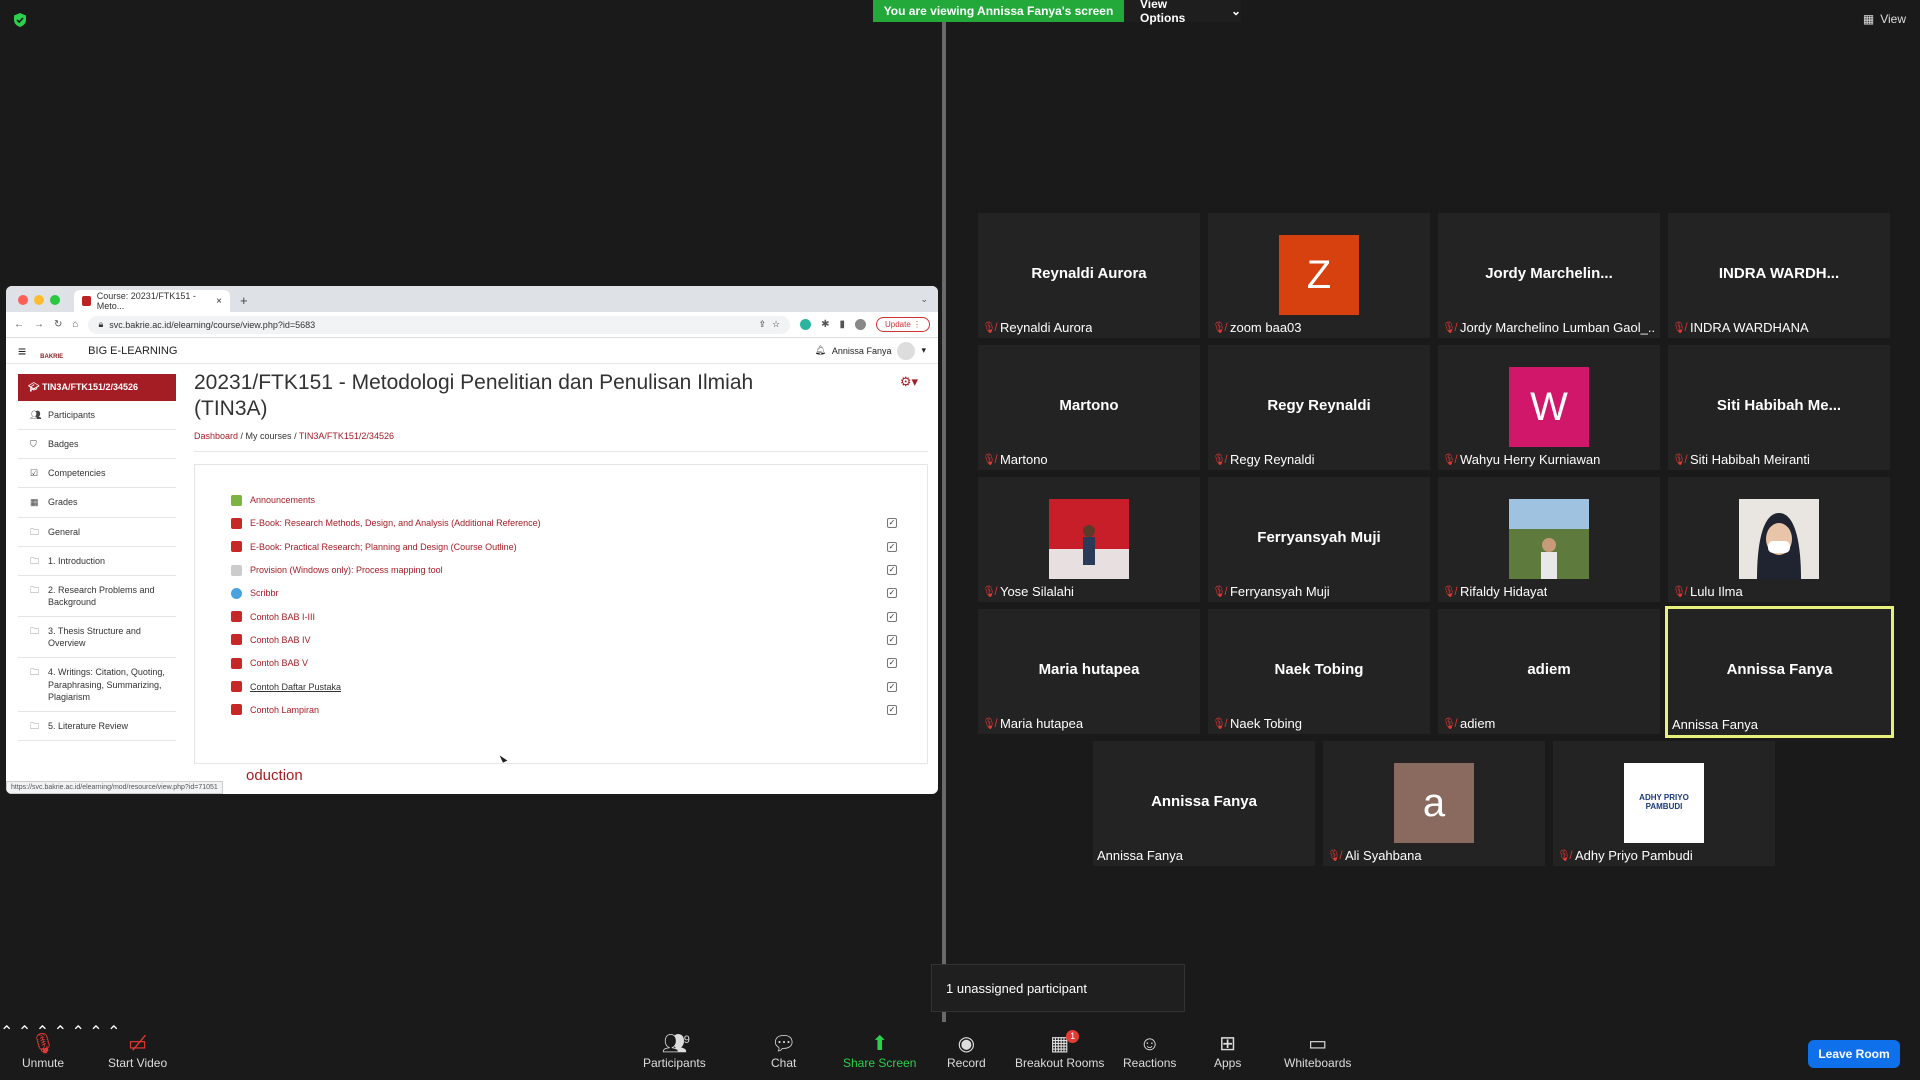  Describe the element at coordinates (564, 616) in the screenshot. I see `list-item: Contoh BAB I-III ✓` at that location.